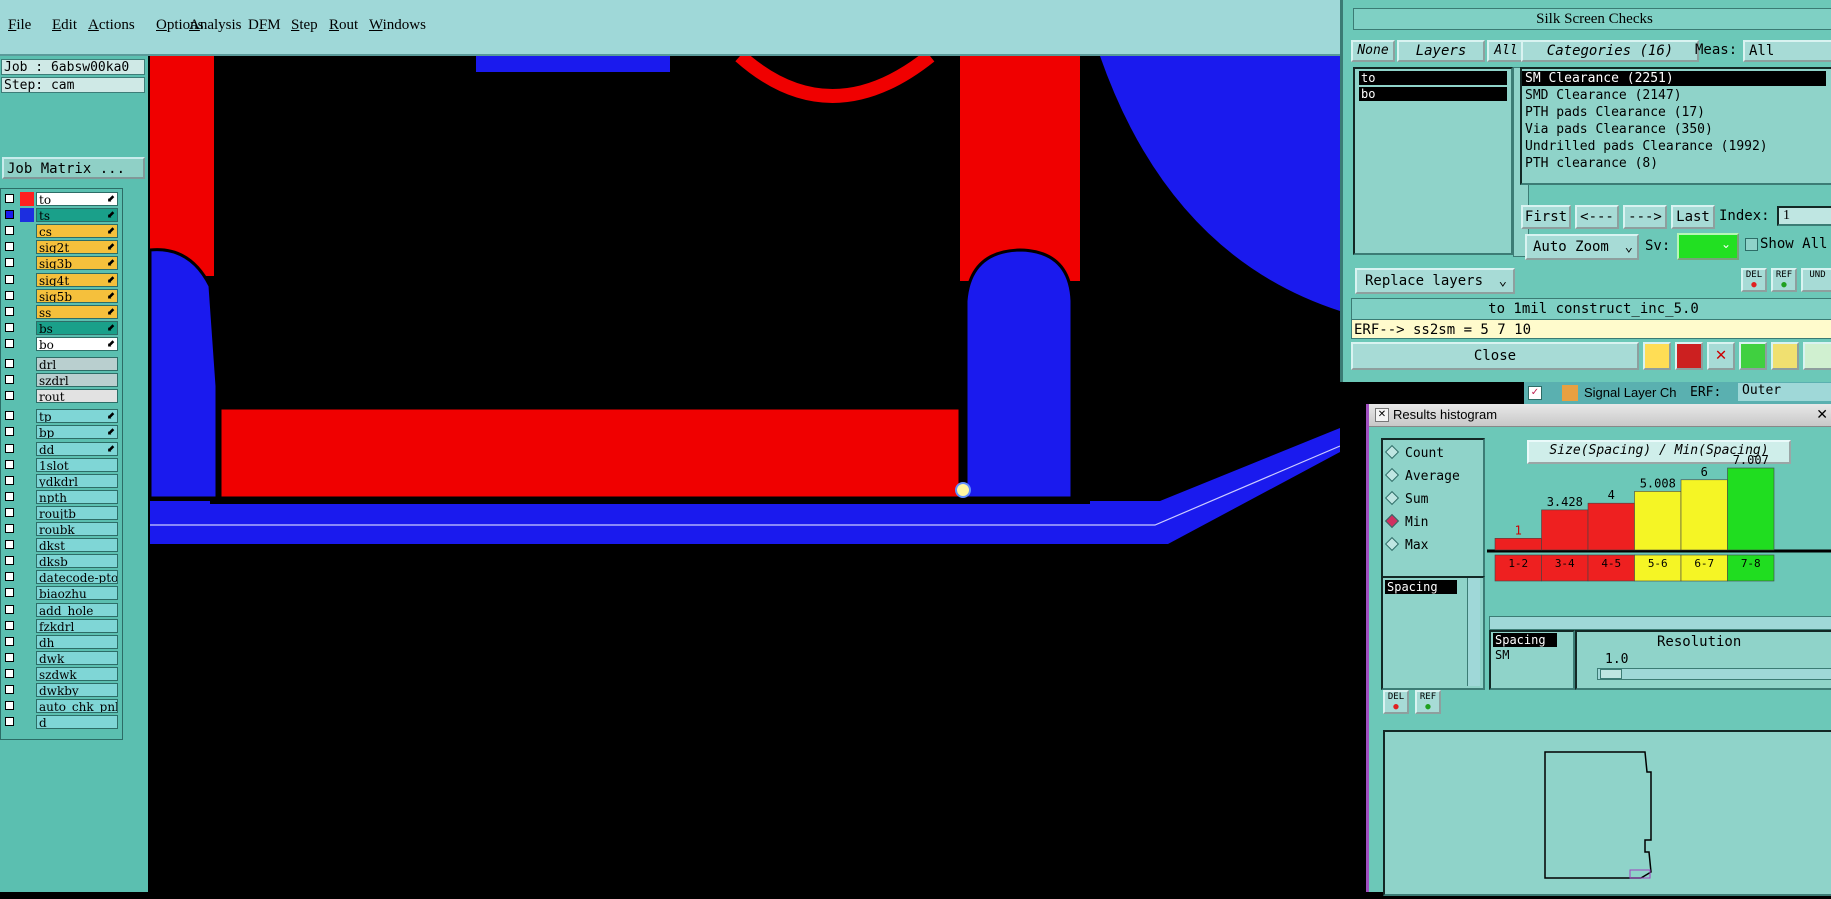 The height and width of the screenshot is (899, 1831). I want to click on layer-name: to ⬋, so click(77, 199).